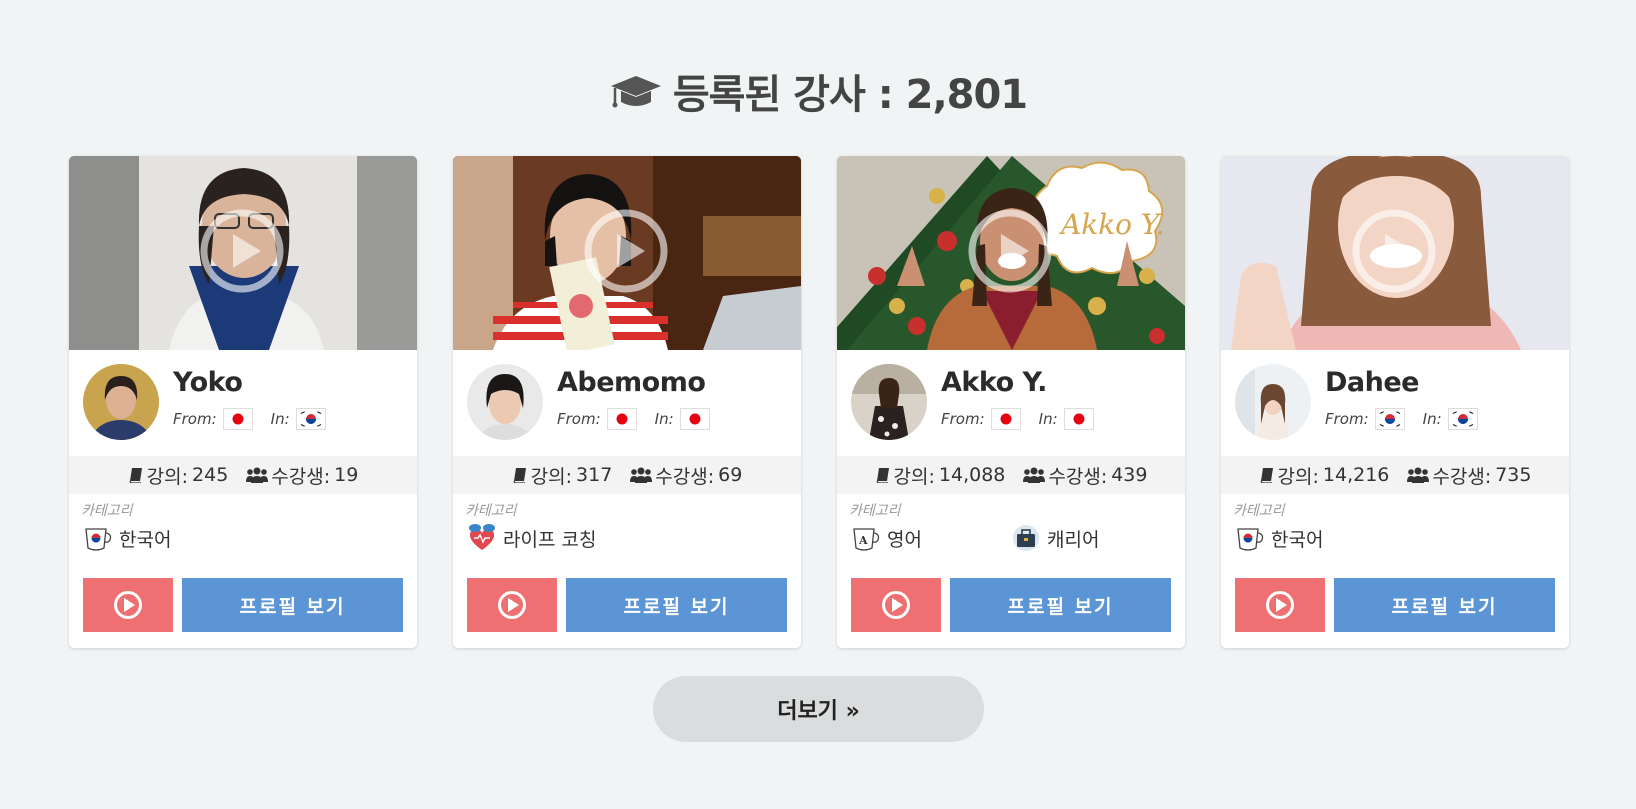  Describe the element at coordinates (346, 475) in the screenshot. I see `students-count: 19` at that location.